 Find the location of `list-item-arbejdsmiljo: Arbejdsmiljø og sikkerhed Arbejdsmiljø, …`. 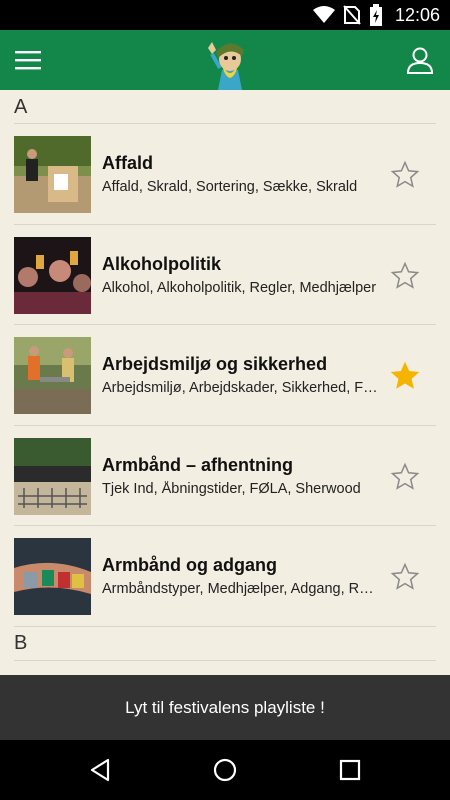

list-item-arbejdsmiljo: Arbejdsmiljø og sikkerhed Arbejdsmiljø, … is located at coordinates (225, 375).